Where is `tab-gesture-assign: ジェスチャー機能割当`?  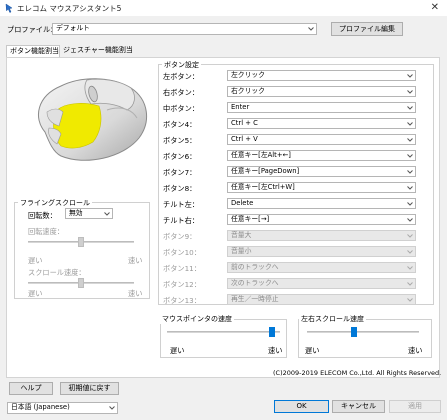 tab-gesture-assign: ジェスチャー機能割当 is located at coordinates (96, 51).